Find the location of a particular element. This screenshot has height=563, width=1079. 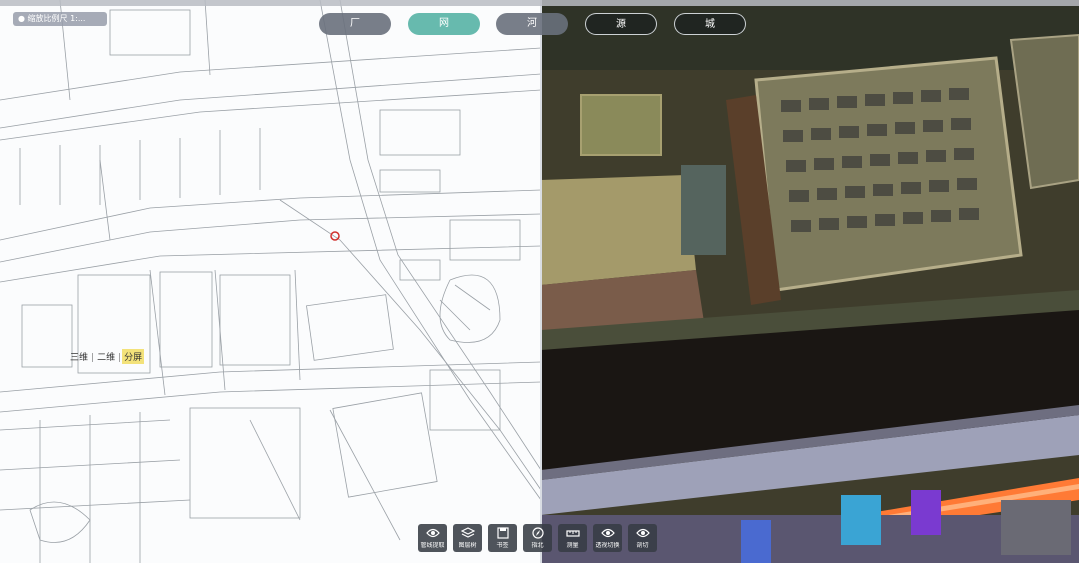

save-icon is located at coordinates (502, 533).